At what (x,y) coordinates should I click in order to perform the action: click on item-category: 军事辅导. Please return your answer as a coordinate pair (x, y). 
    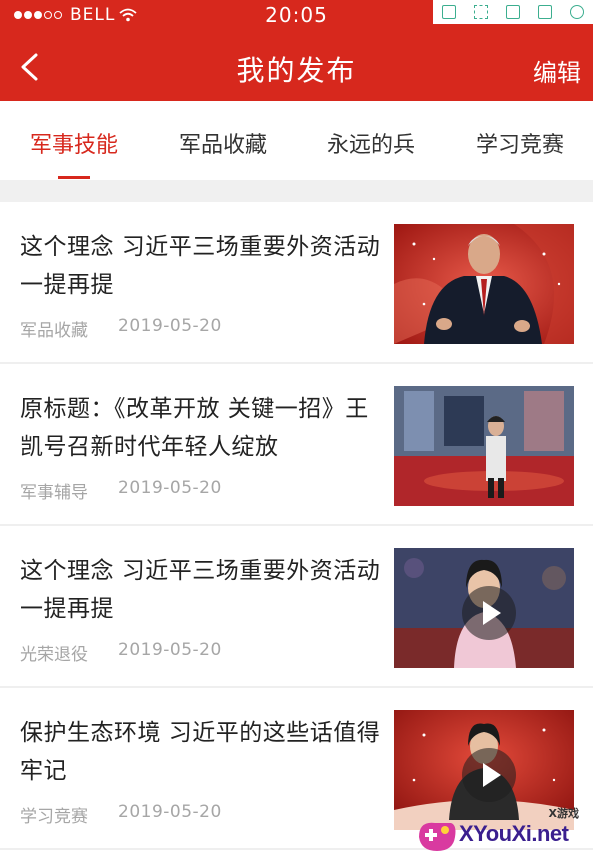
    Looking at the image, I should click on (54, 493).